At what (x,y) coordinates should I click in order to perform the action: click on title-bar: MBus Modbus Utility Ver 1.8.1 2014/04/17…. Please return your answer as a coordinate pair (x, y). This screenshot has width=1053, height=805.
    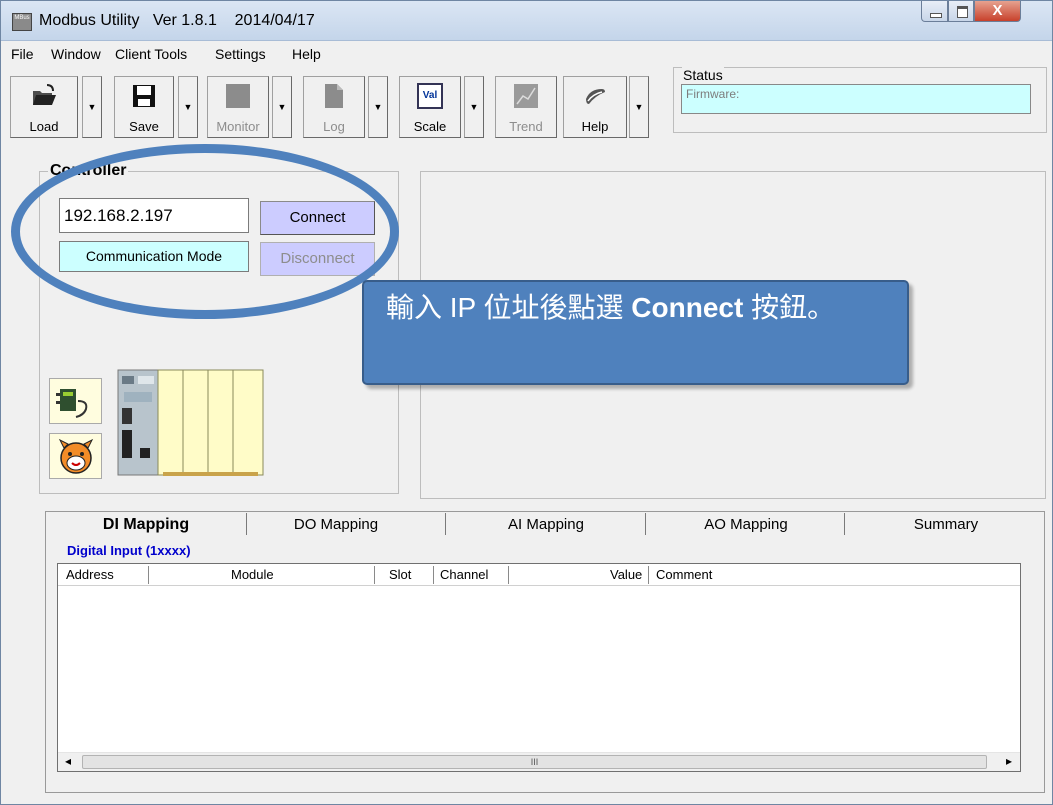
    Looking at the image, I should click on (526, 21).